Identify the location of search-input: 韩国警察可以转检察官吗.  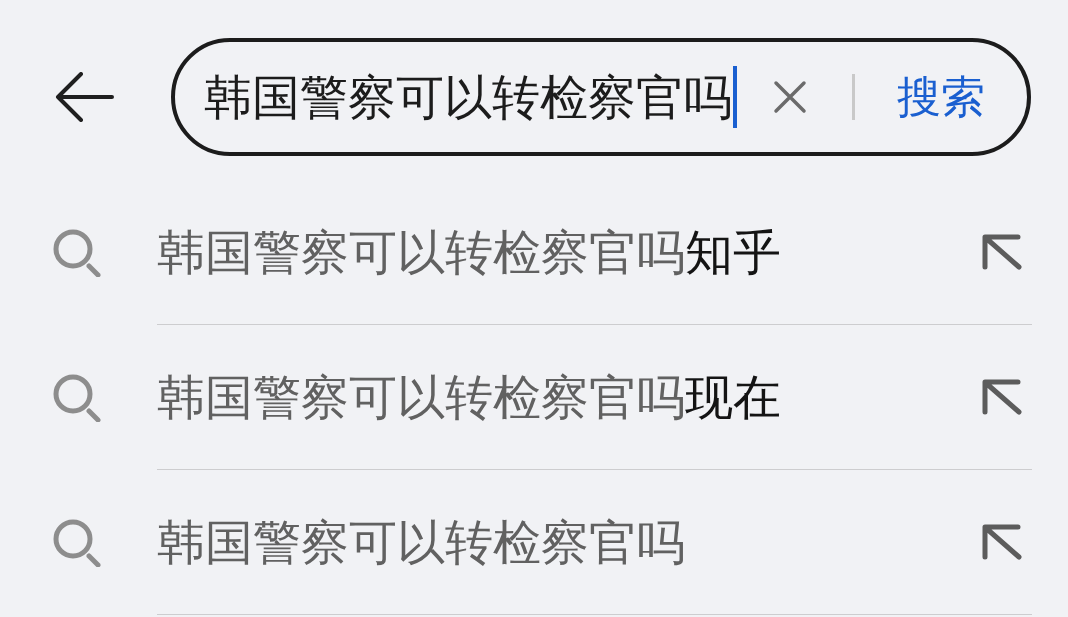
(470, 97).